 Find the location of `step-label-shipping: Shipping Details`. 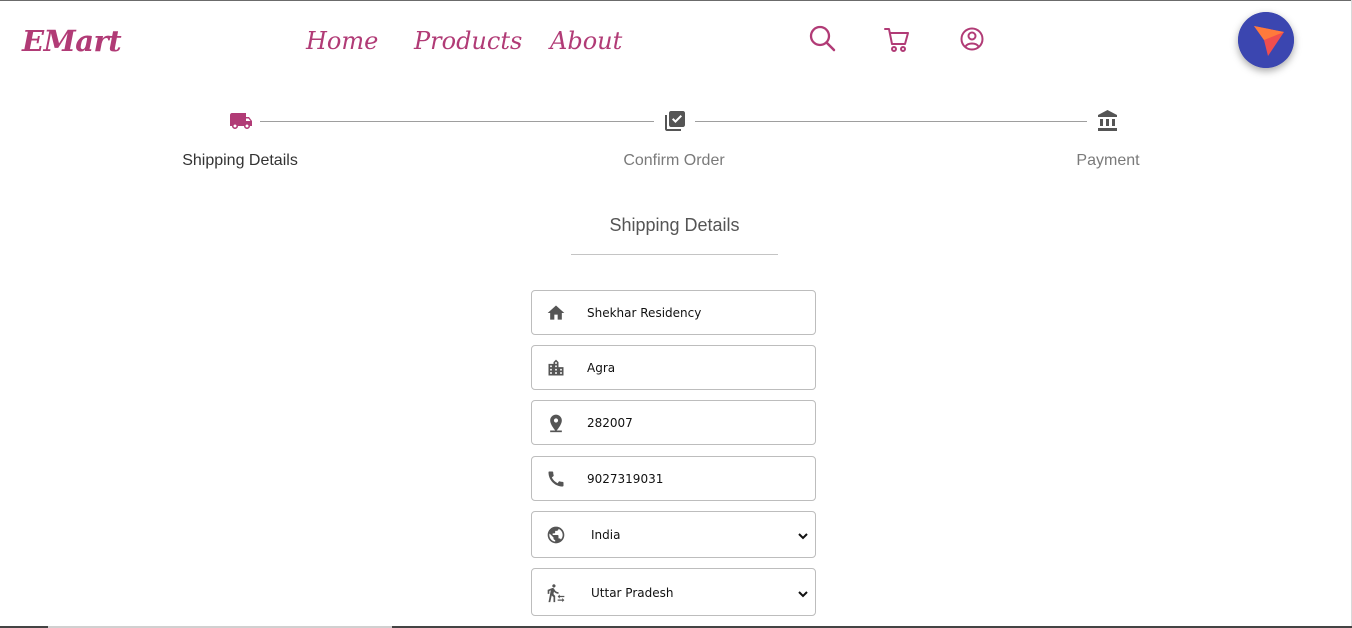

step-label-shipping: Shipping Details is located at coordinates (240, 160).